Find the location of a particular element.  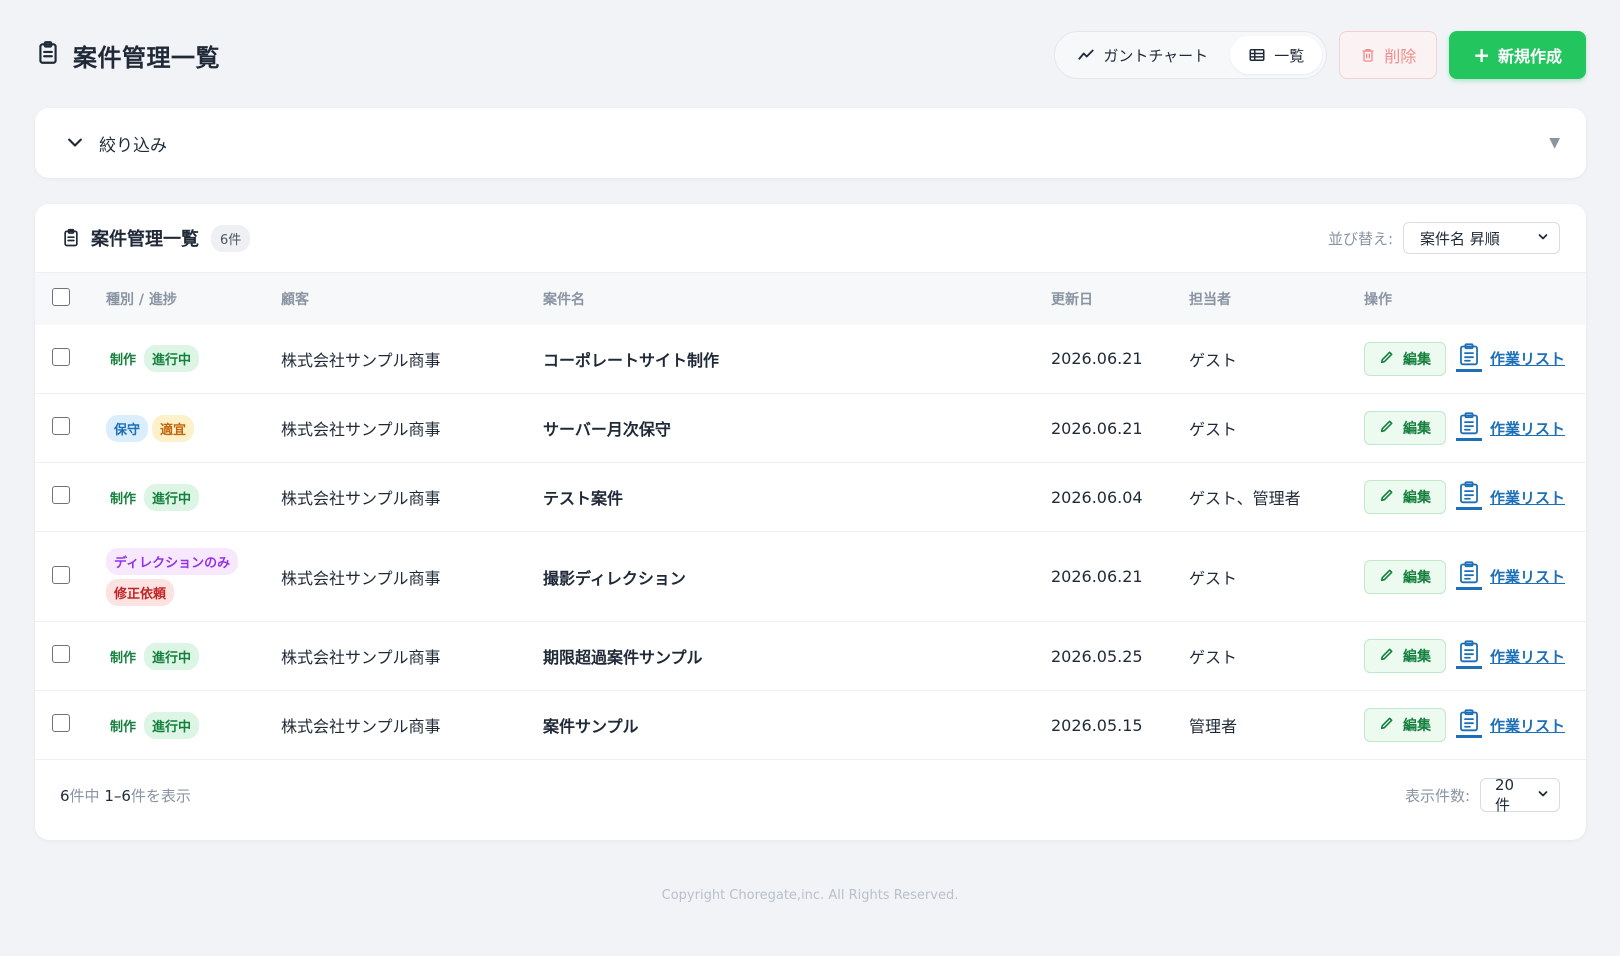

view-list-label: 一覧 is located at coordinates (1289, 55).